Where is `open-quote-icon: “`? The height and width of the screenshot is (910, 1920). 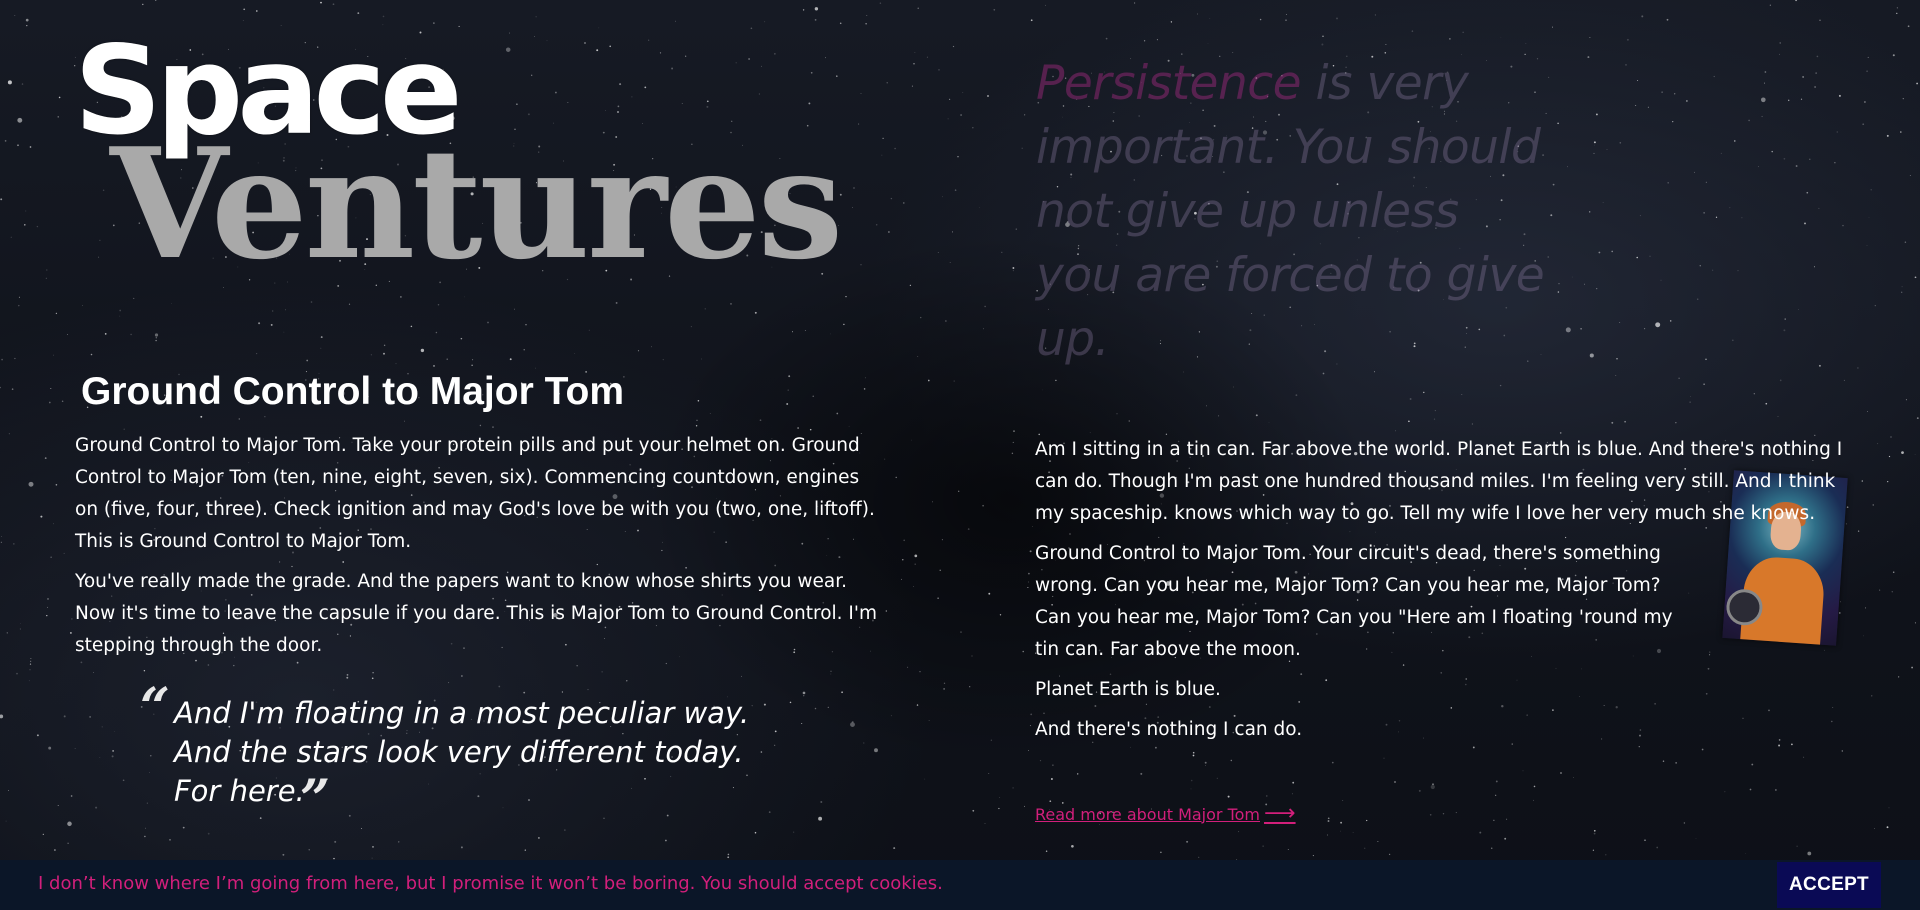
open-quote-icon: “ is located at coordinates (155, 707).